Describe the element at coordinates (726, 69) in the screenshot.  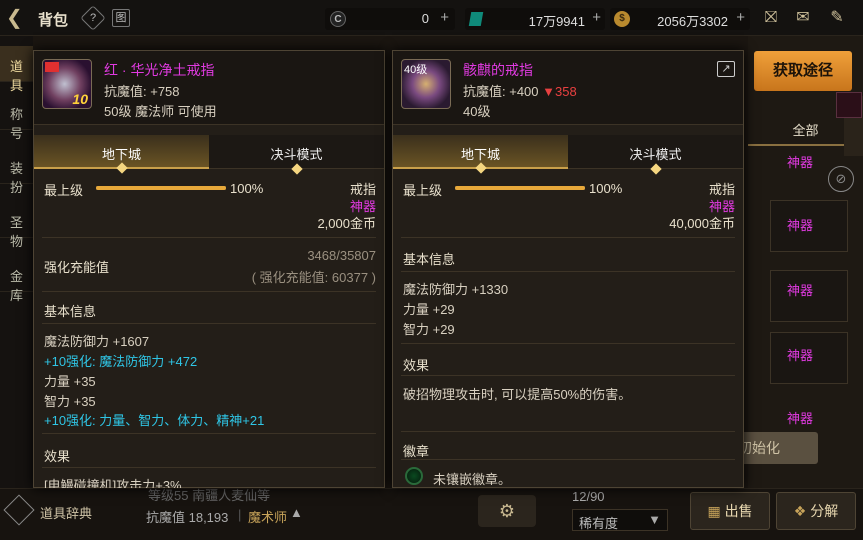
I see `share-icon: ↗` at that location.